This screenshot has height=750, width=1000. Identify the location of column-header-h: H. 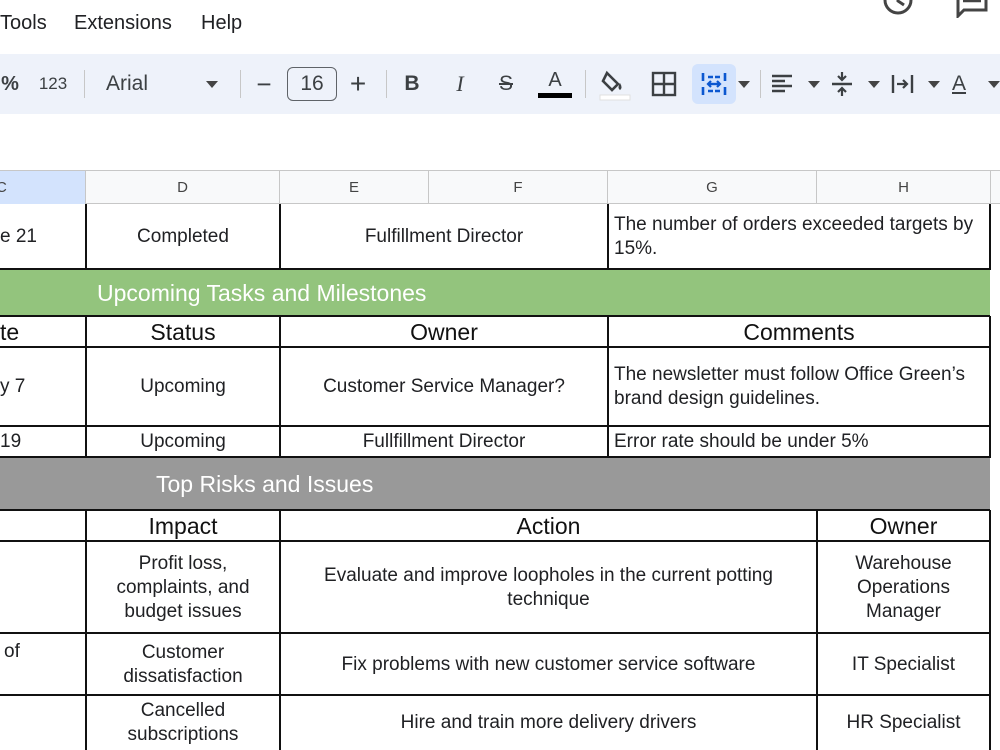
(904, 187).